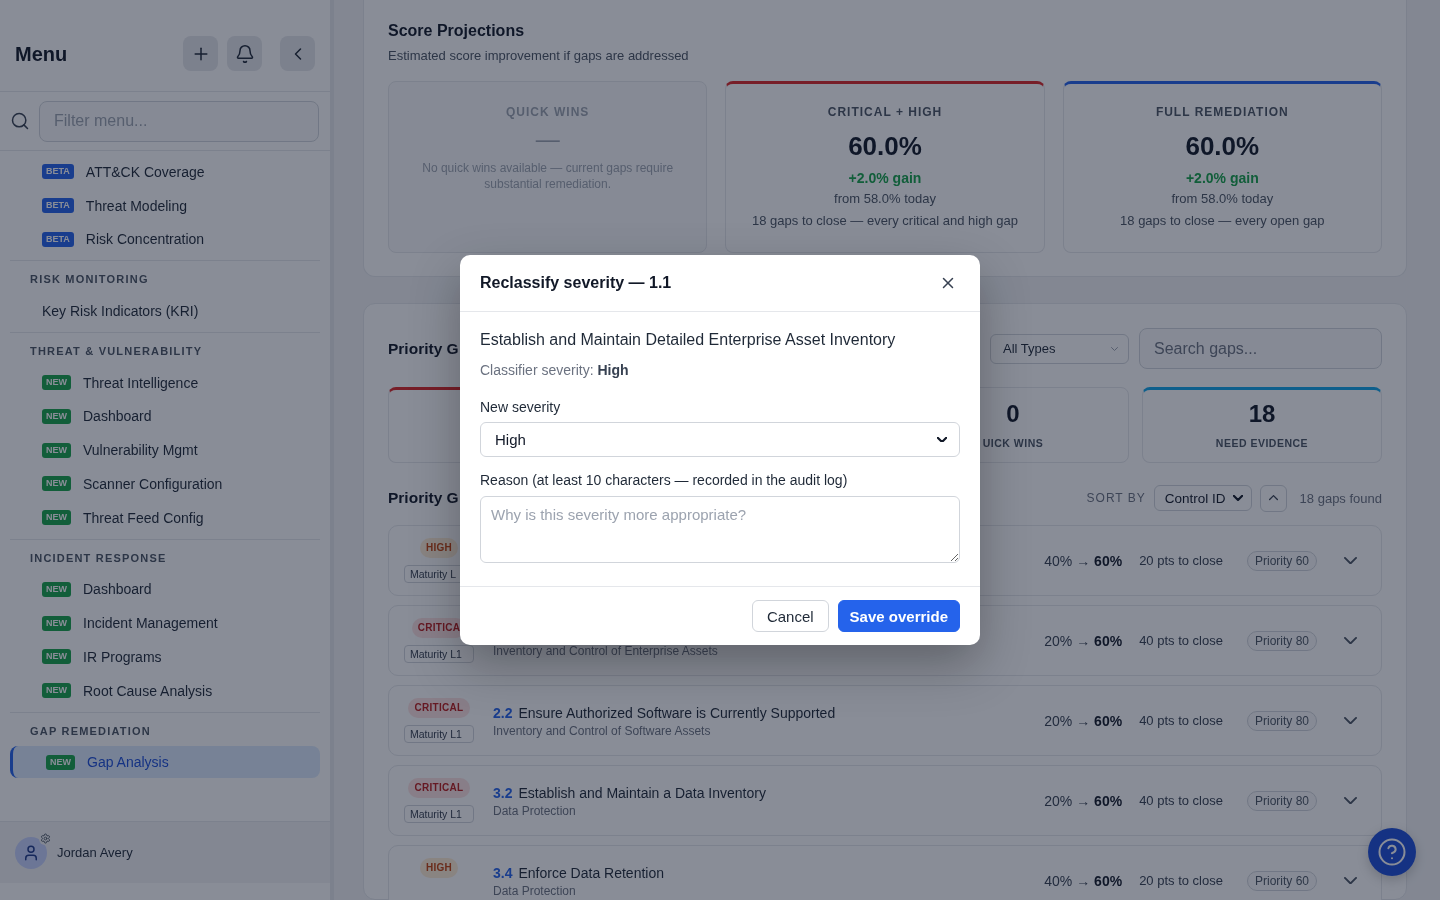  What do you see at coordinates (576, 283) in the screenshot?
I see `dialog-title: Reclassify severity — 1.1` at bounding box center [576, 283].